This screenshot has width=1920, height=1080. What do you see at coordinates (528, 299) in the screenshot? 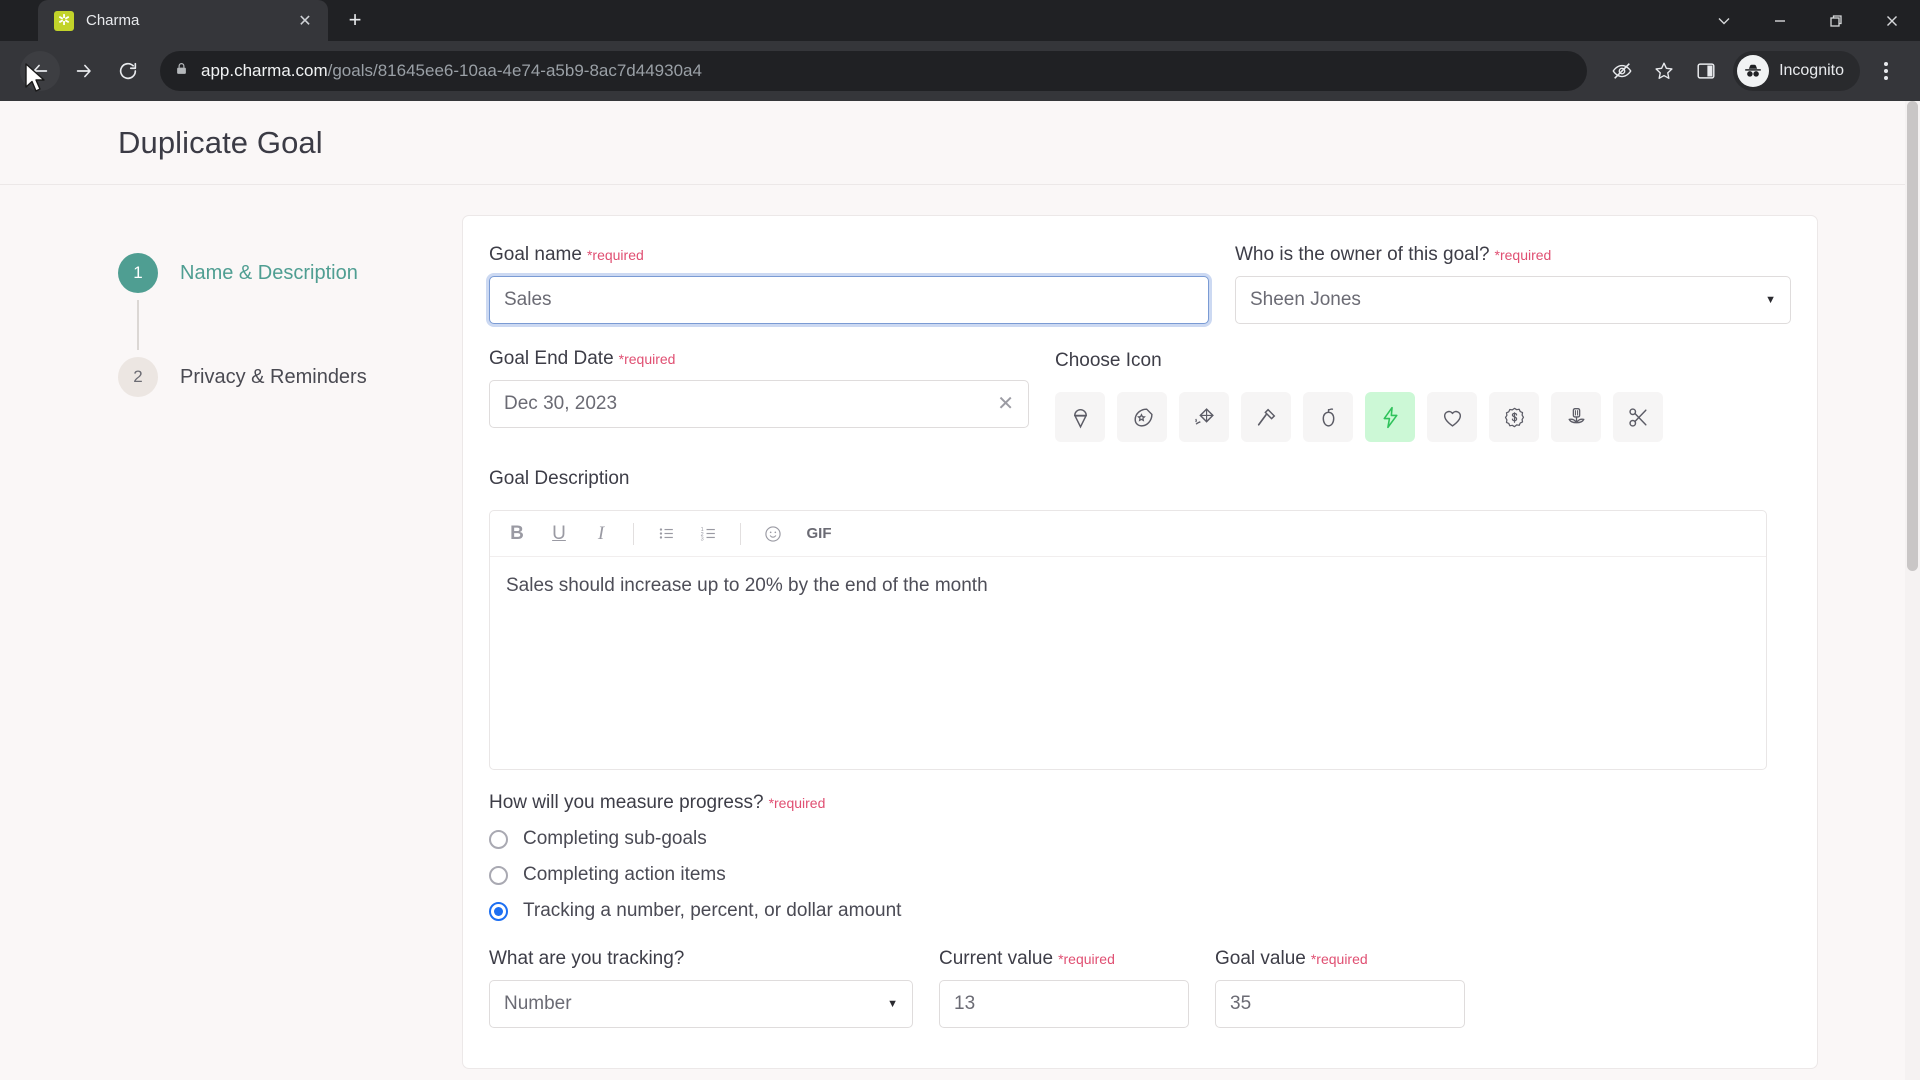
I see `goal-name-value: Sales` at bounding box center [528, 299].